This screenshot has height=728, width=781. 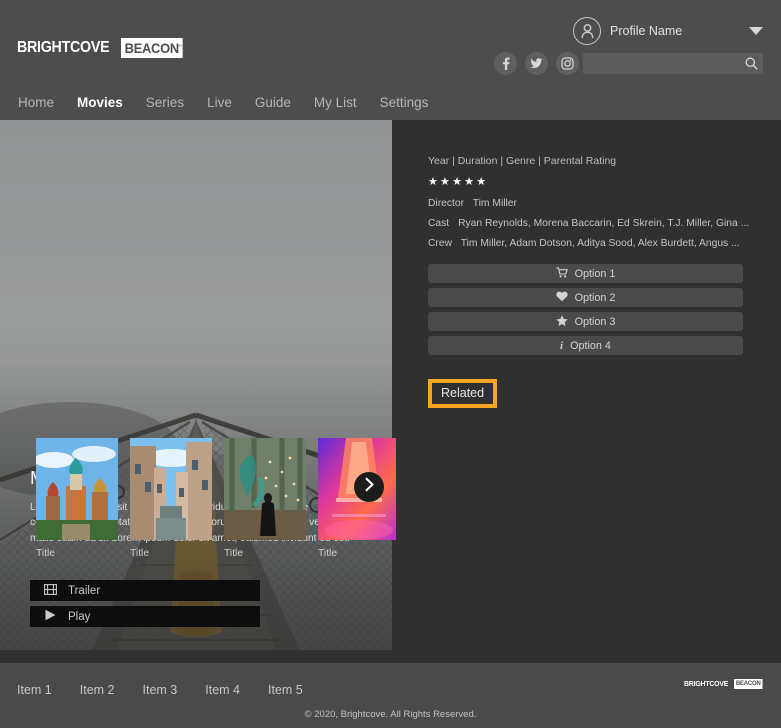 What do you see at coordinates (145, 590) in the screenshot?
I see `trailer-button: Trailer` at bounding box center [145, 590].